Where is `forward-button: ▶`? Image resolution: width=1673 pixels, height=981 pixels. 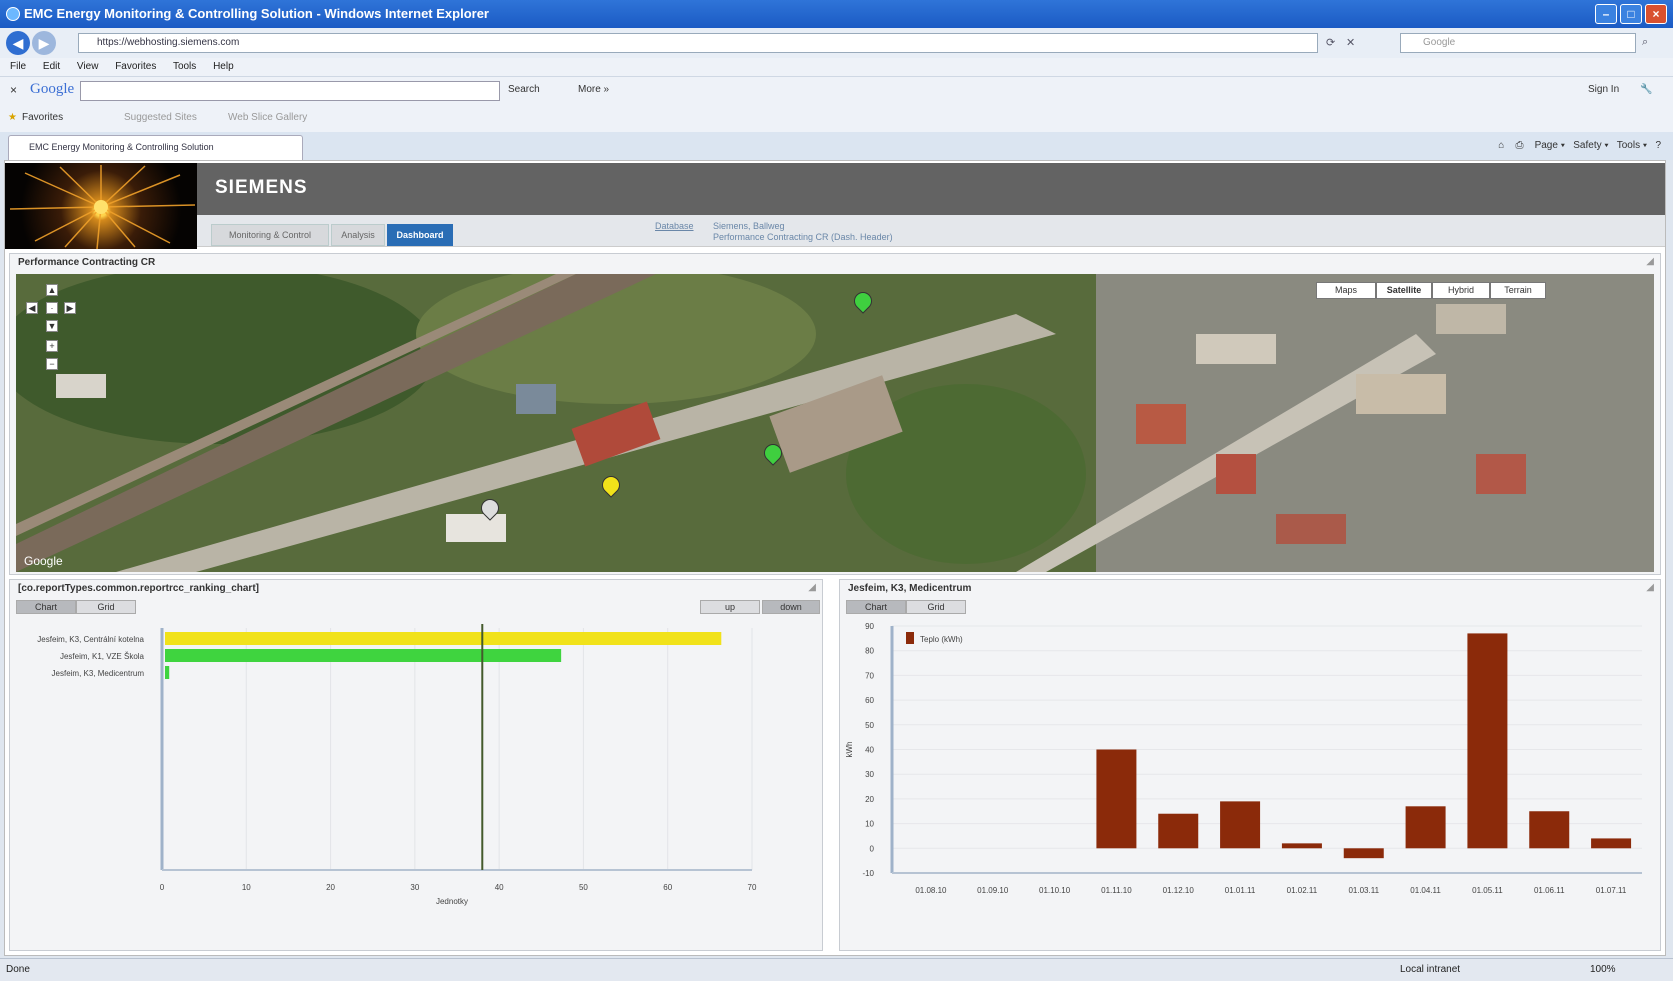
forward-button: ▶ is located at coordinates (44, 43).